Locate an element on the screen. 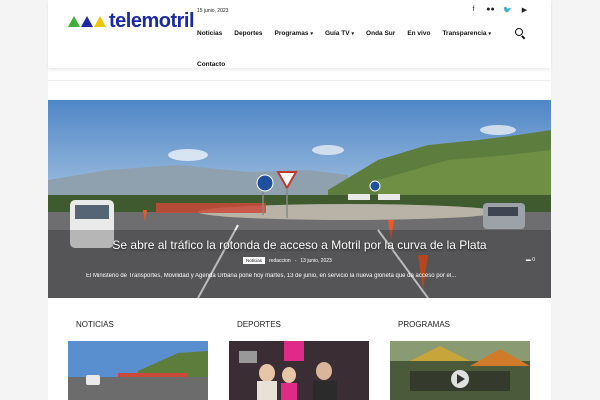 Image resolution: width=600 pixels, height=400 pixels. comment-icon: ▬ is located at coordinates (528, 260).